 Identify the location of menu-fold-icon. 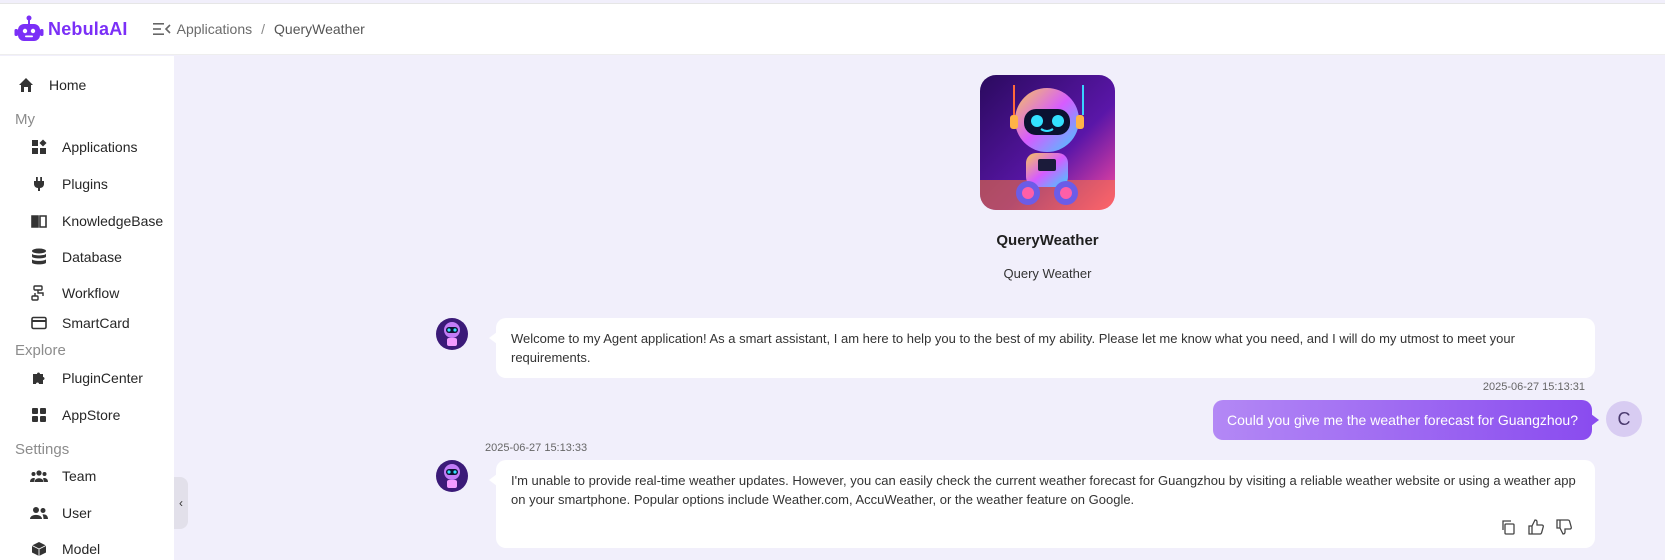
(161, 29).